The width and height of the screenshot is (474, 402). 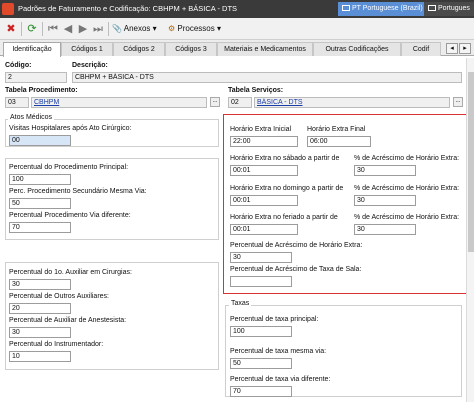 I want to click on tab-codigos-3: Códigos 3, so click(x=191, y=49).